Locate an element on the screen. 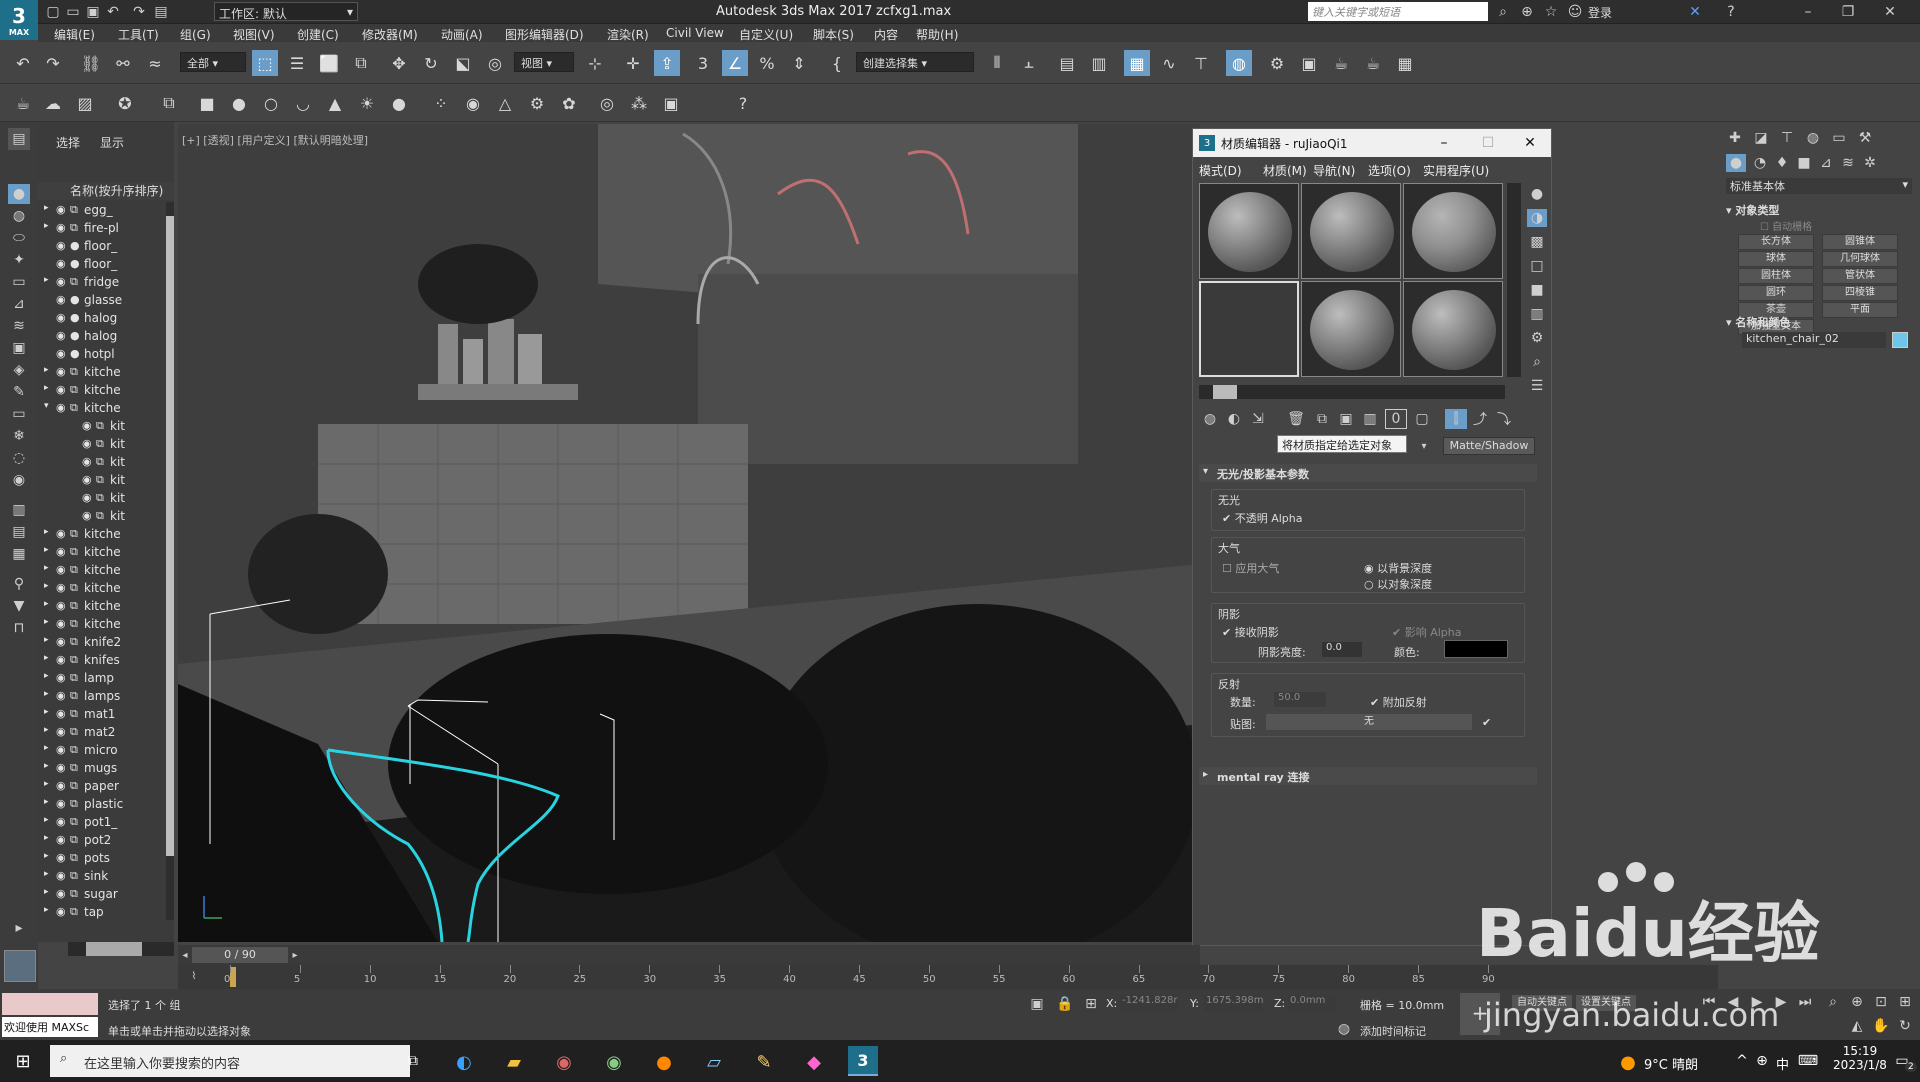  mat-menu-material: 材质(M) is located at coordinates (1285, 170).